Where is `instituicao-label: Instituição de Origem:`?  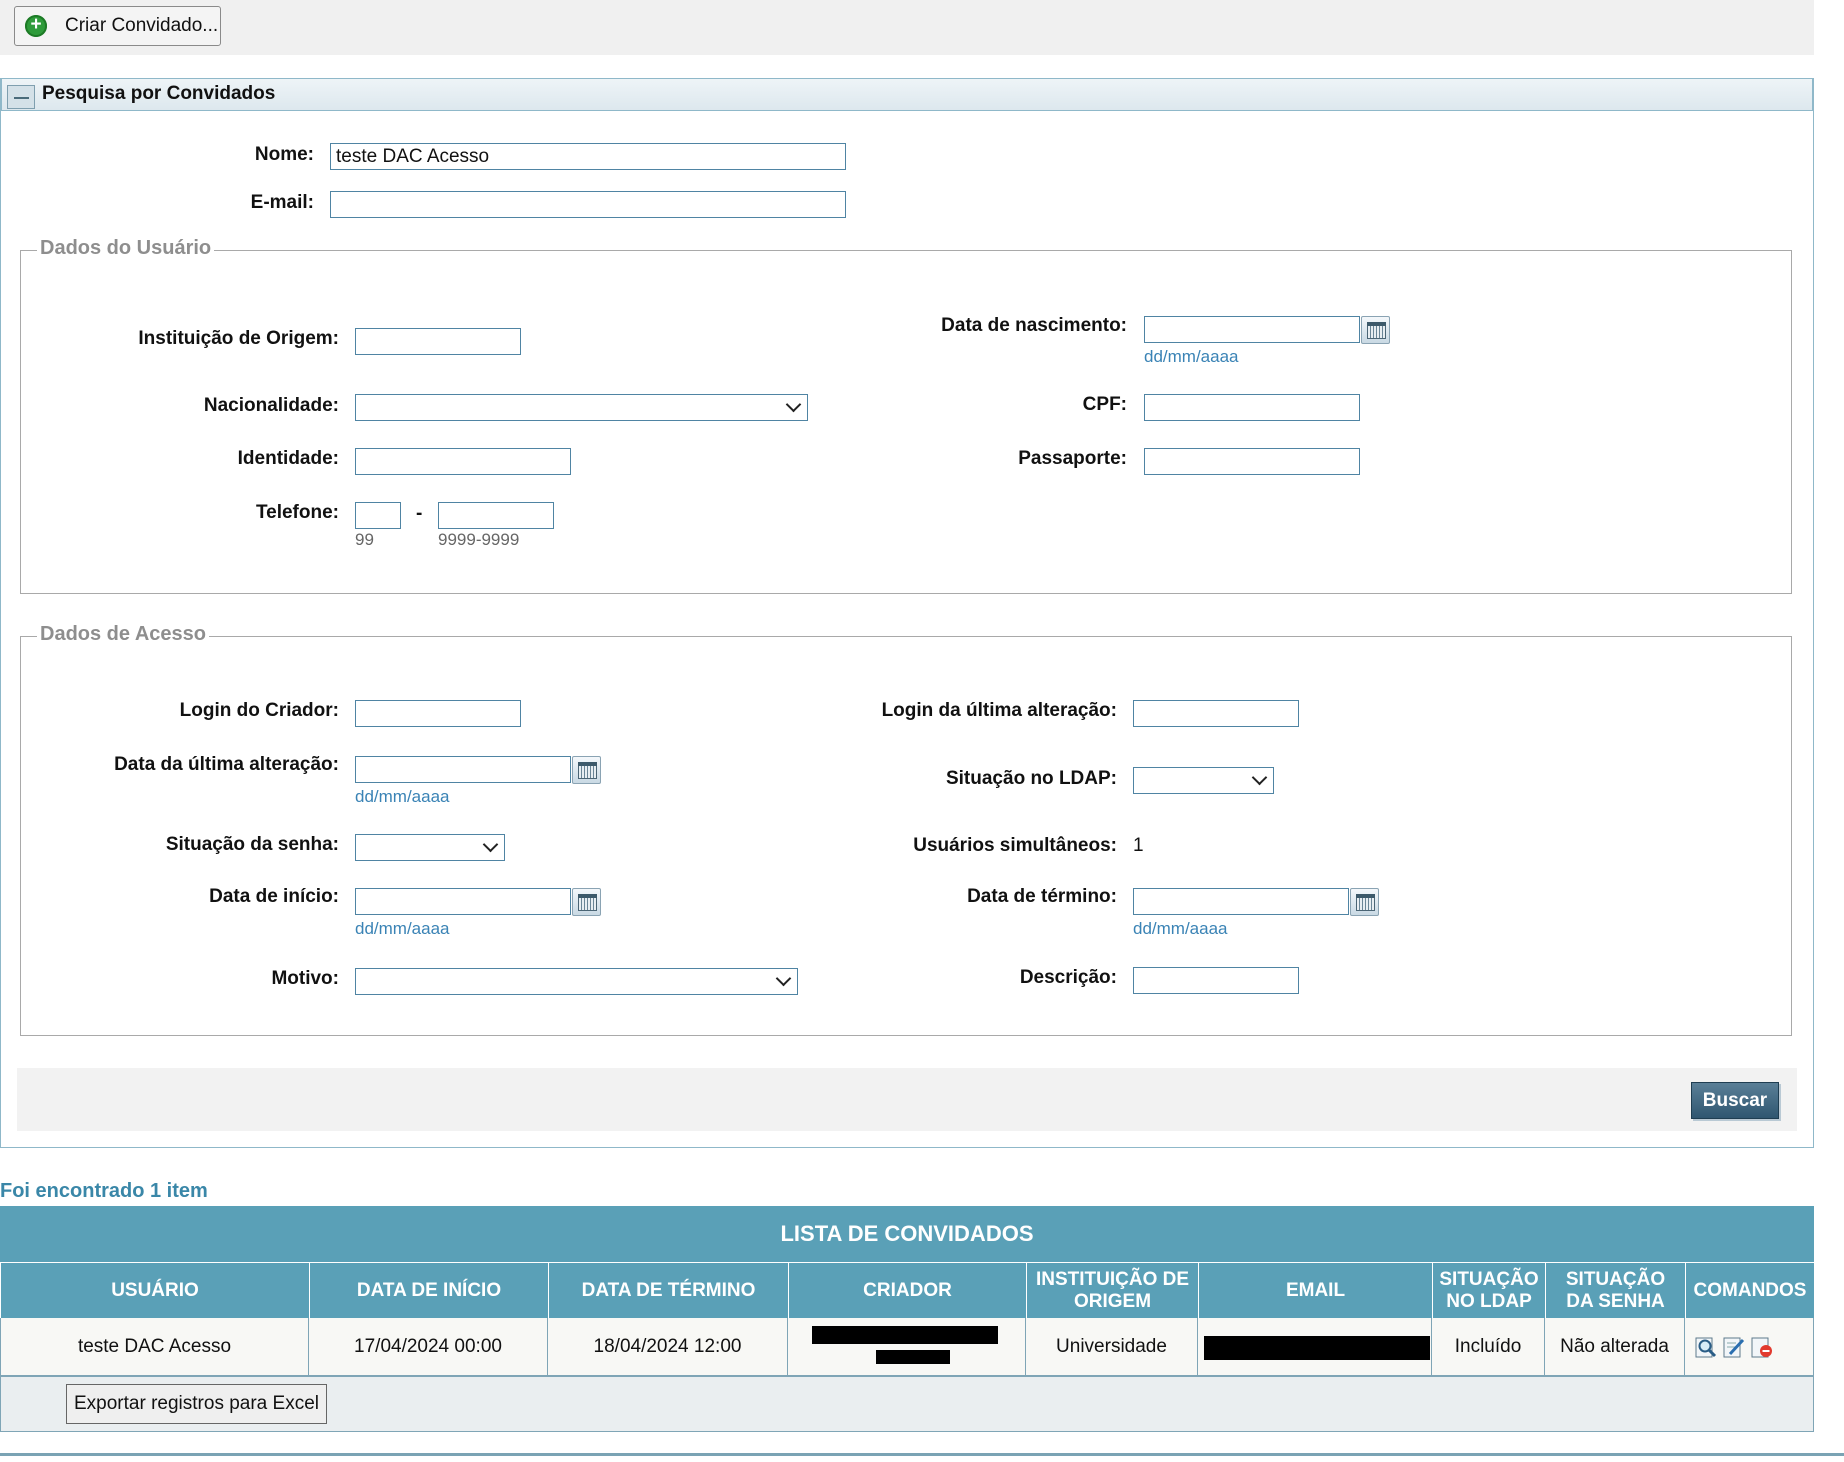
instituicao-label: Instituição de Origem: is located at coordinates (238, 338).